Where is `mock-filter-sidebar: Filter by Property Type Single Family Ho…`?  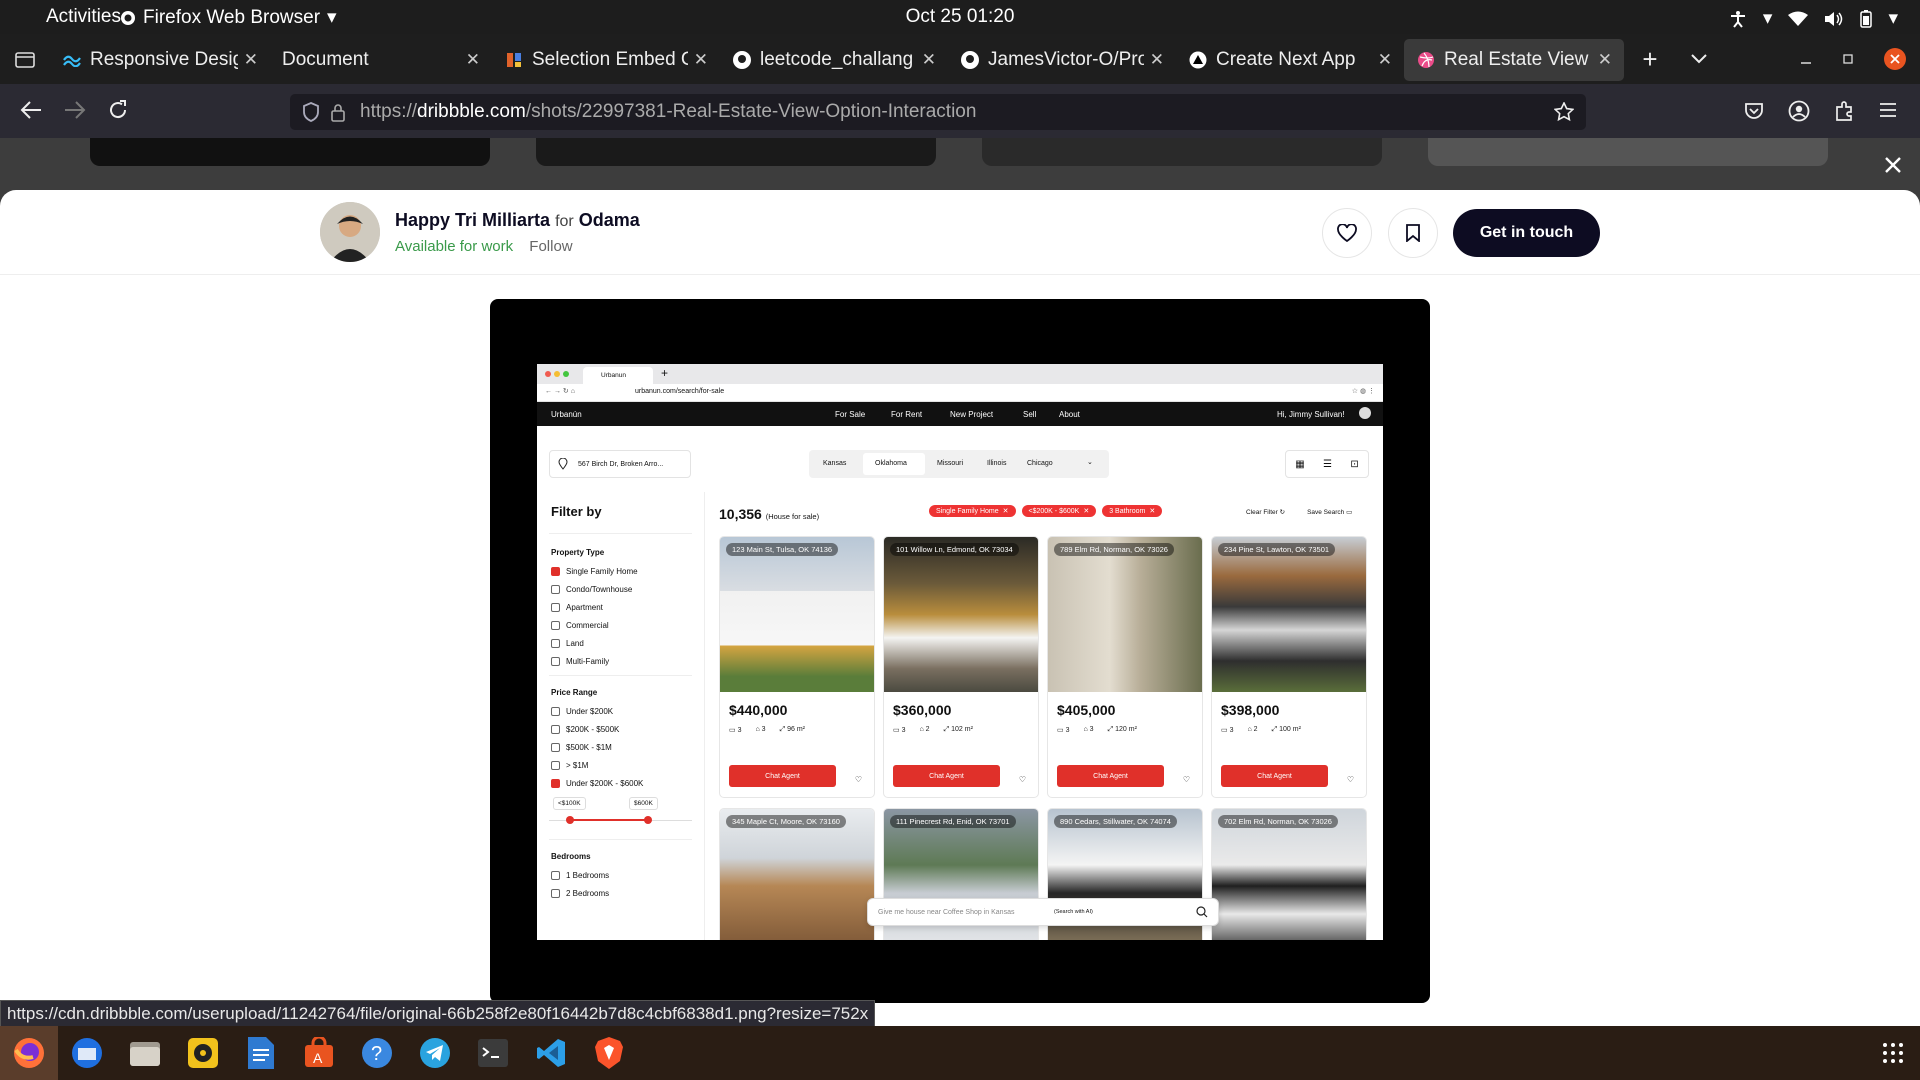
mock-filter-sidebar: Filter by Property Type Single Family Ho… is located at coordinates (621, 716).